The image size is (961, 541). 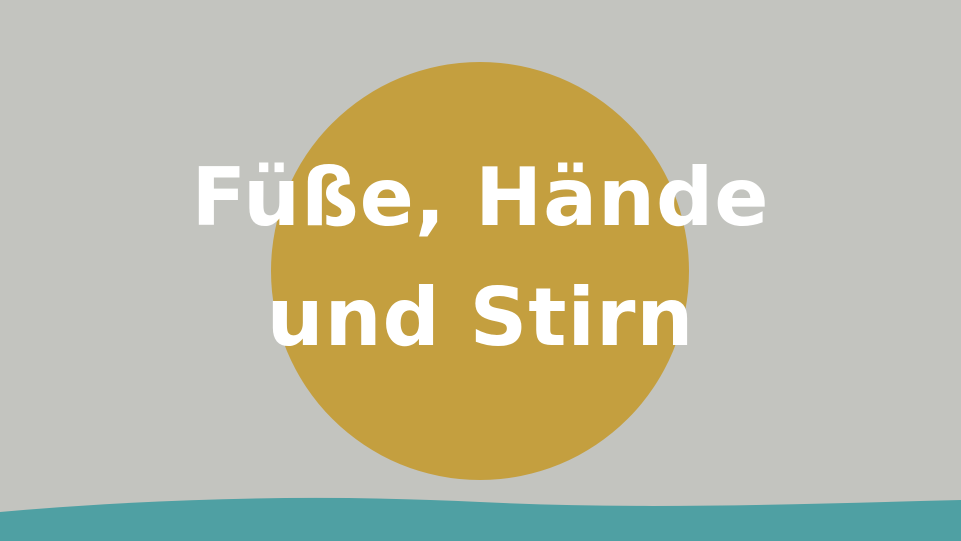 What do you see at coordinates (480, 197) in the screenshot?
I see `title-line-1: Füße, Hände` at bounding box center [480, 197].